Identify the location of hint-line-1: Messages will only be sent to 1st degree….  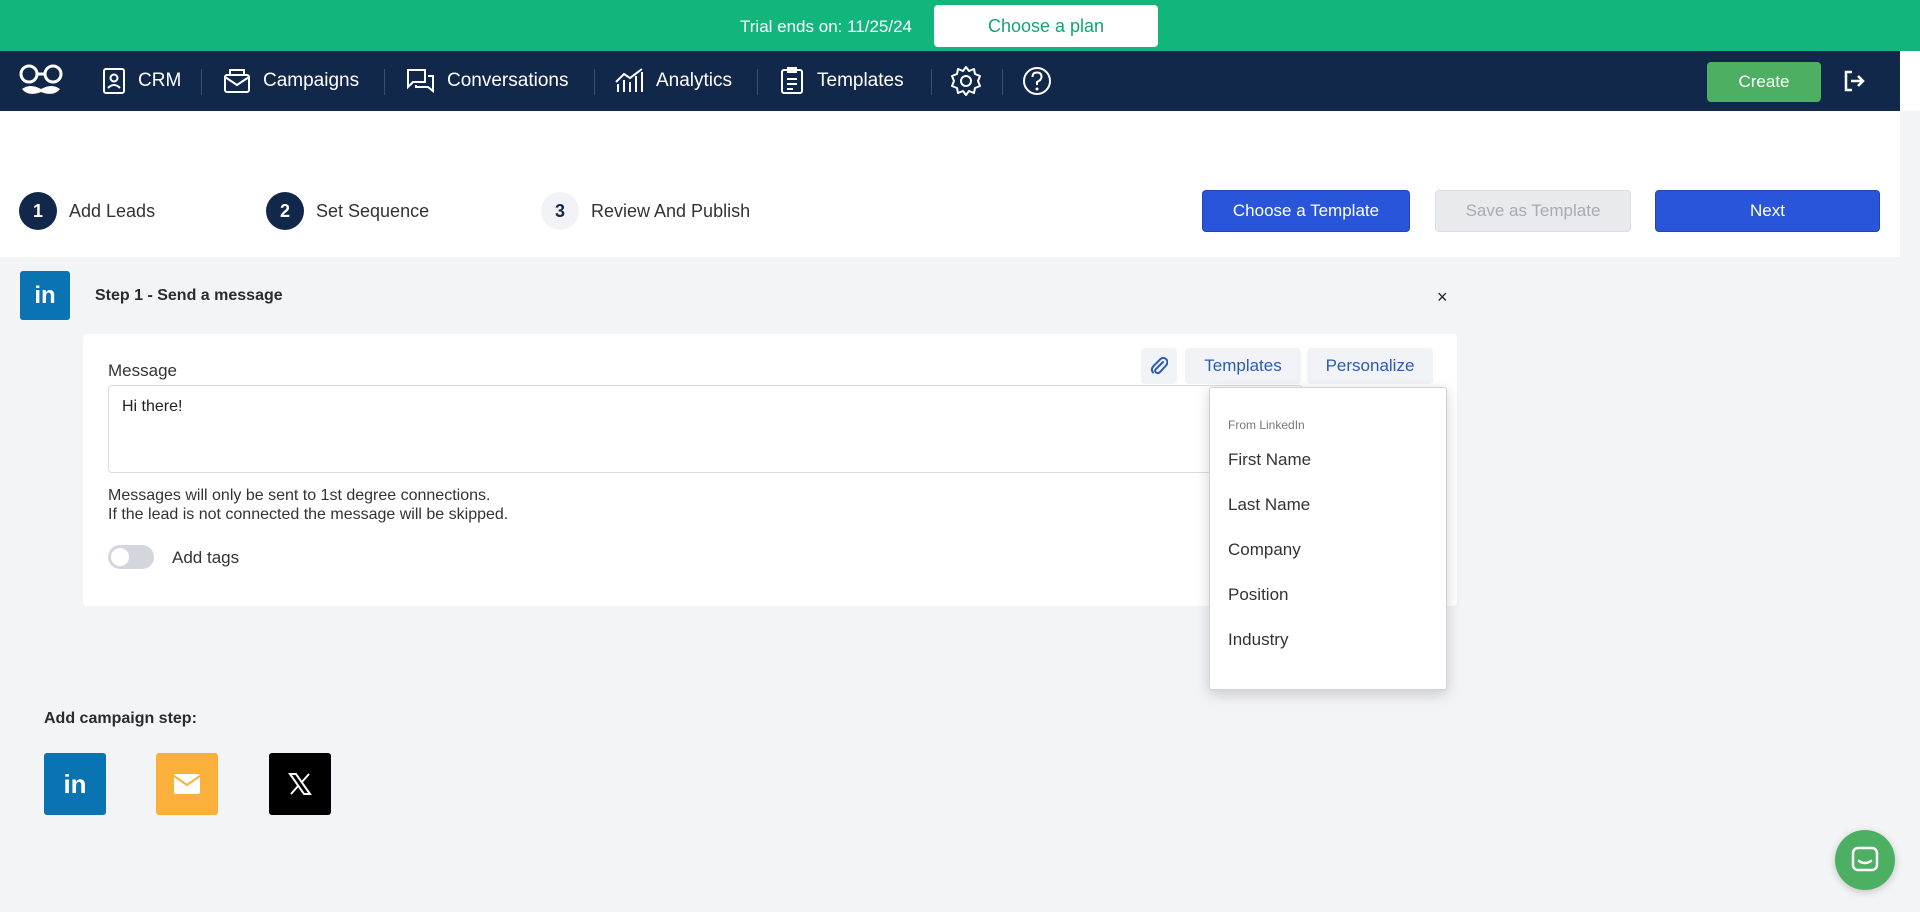
(299, 495).